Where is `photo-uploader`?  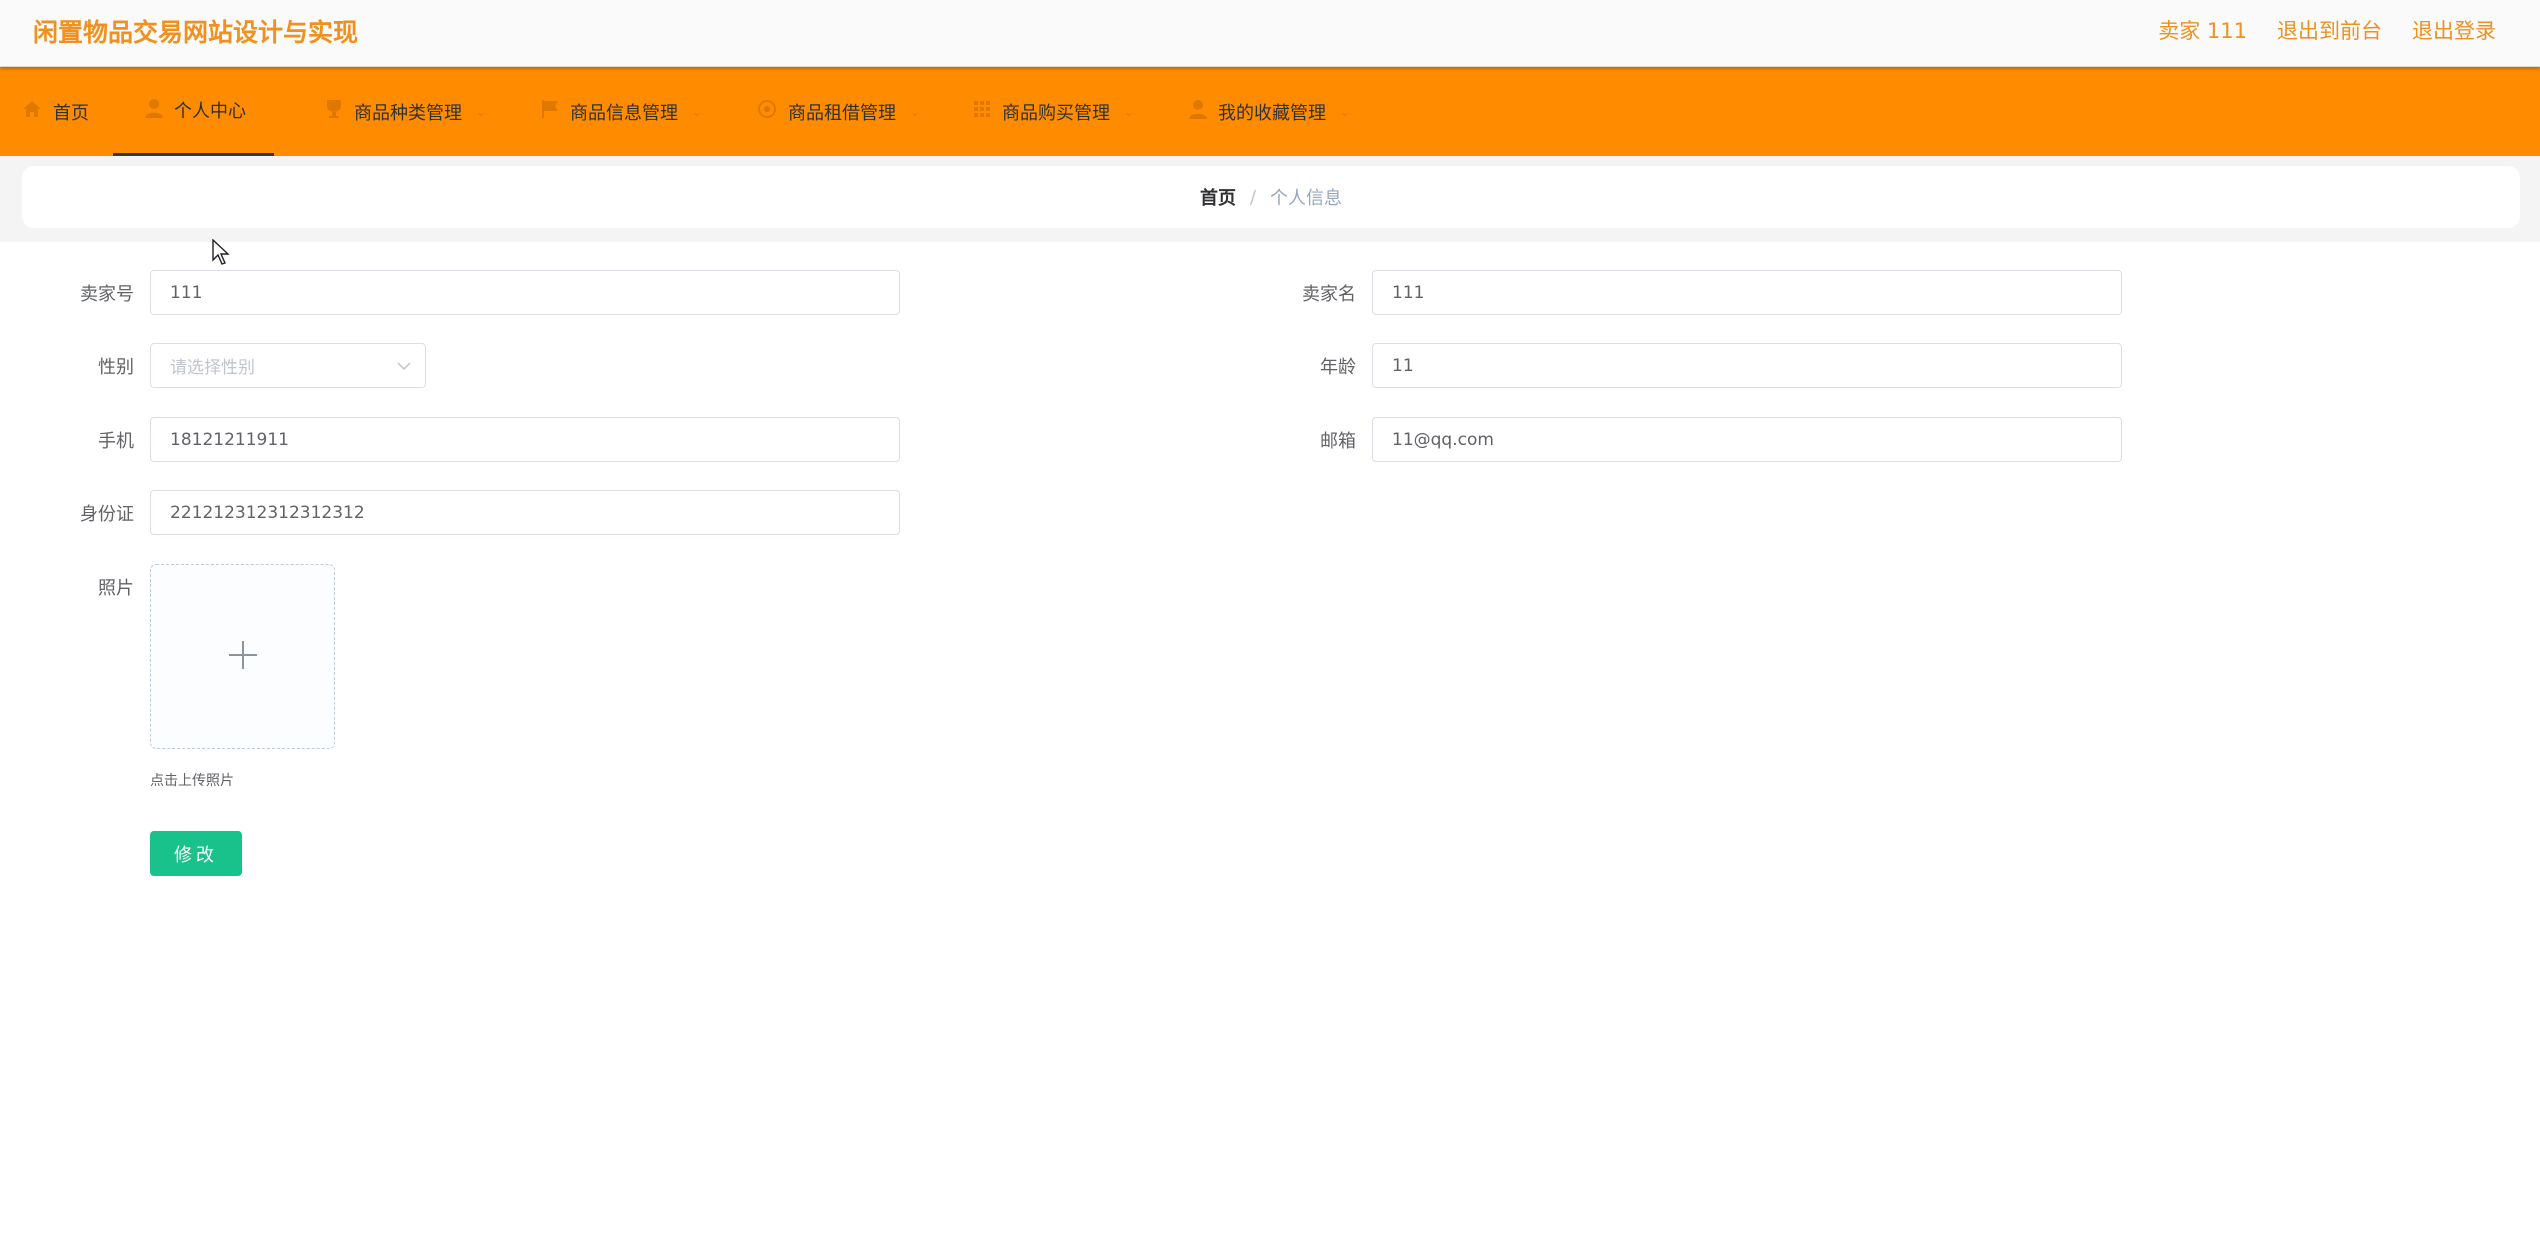
photo-uploader is located at coordinates (242, 656).